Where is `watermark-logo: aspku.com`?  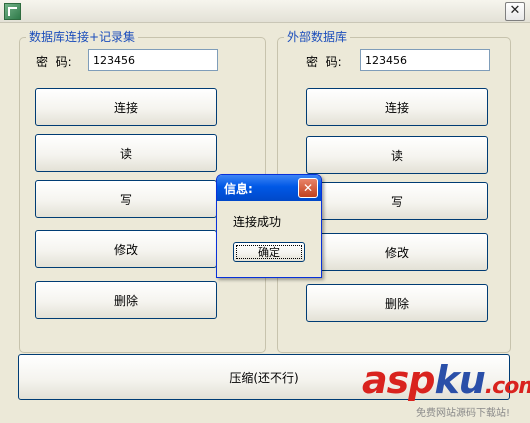 watermark-logo: aspku.com is located at coordinates (446, 383).